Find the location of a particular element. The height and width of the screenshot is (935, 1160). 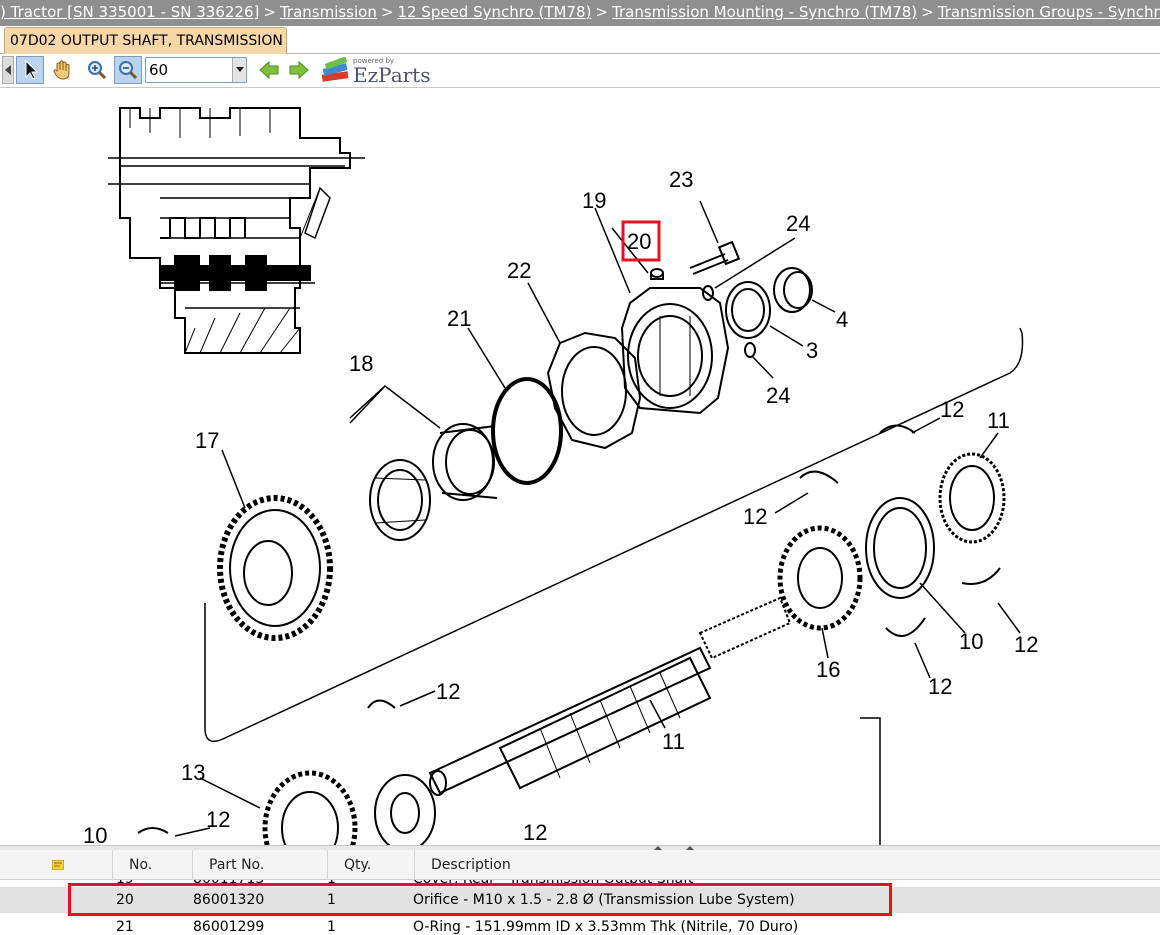

breadcrumb-item-transmission-mounting: Transmission Mounting - Synchro (TM78) is located at coordinates (764, 12).